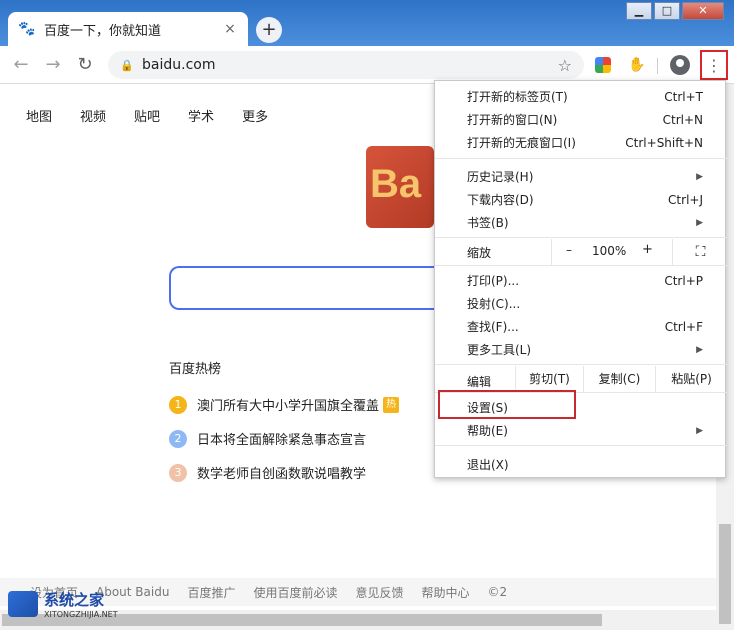 Image resolution: width=734 pixels, height=630 pixels. What do you see at coordinates (581, 430) in the screenshot?
I see `menu-item-help: 帮助(E) ▶` at bounding box center [581, 430].